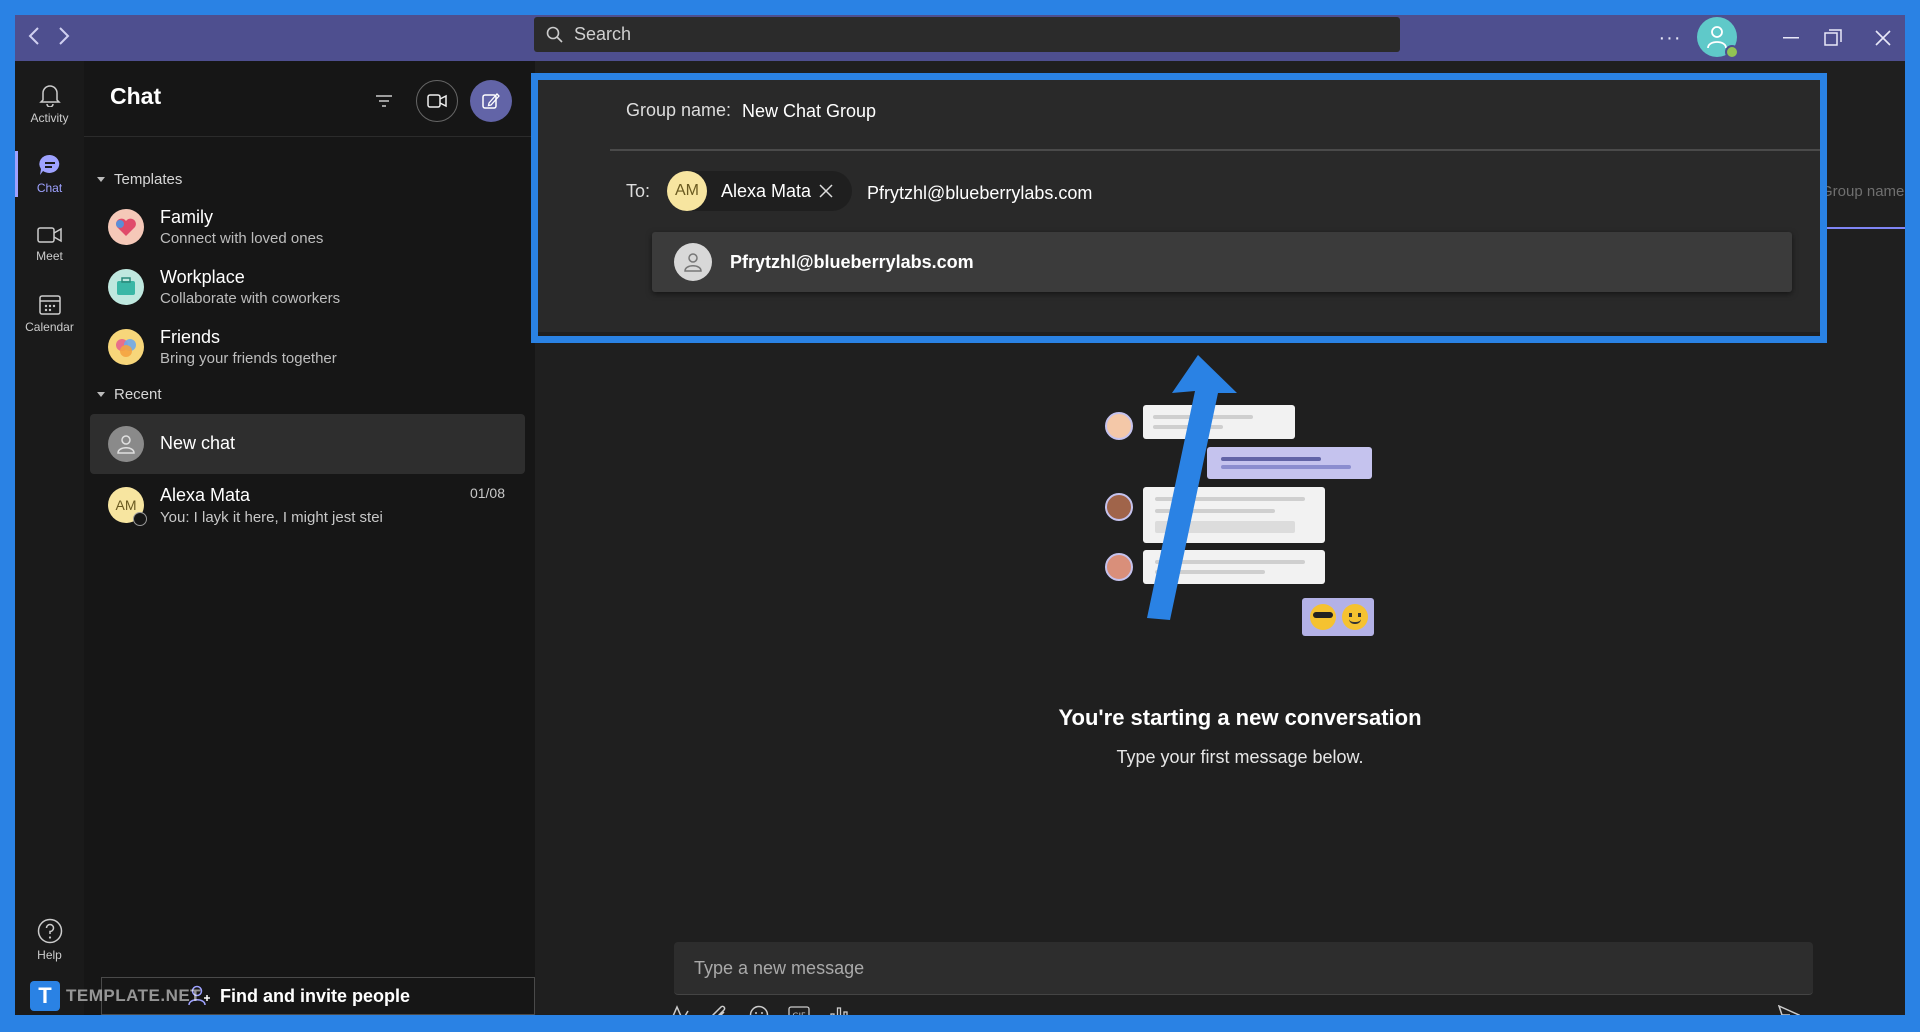 The width and height of the screenshot is (1920, 1032). I want to click on divider, so click(1215, 150).